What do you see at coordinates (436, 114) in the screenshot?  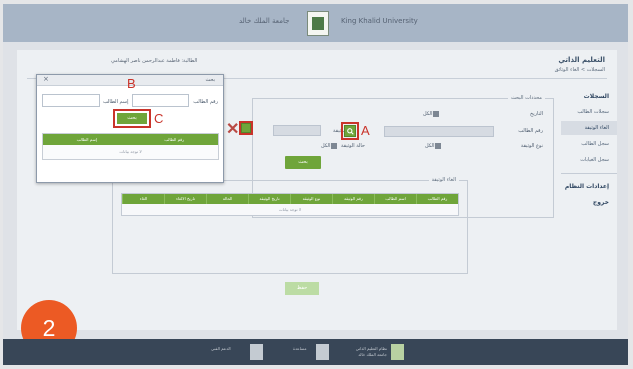 I see `calendar-icon` at bounding box center [436, 114].